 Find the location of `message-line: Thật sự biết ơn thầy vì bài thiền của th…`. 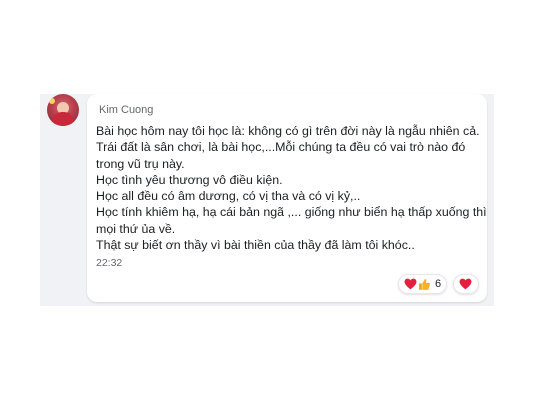

message-line: Thật sự biết ơn thầy vì bài thiền của th… is located at coordinates (255, 245).